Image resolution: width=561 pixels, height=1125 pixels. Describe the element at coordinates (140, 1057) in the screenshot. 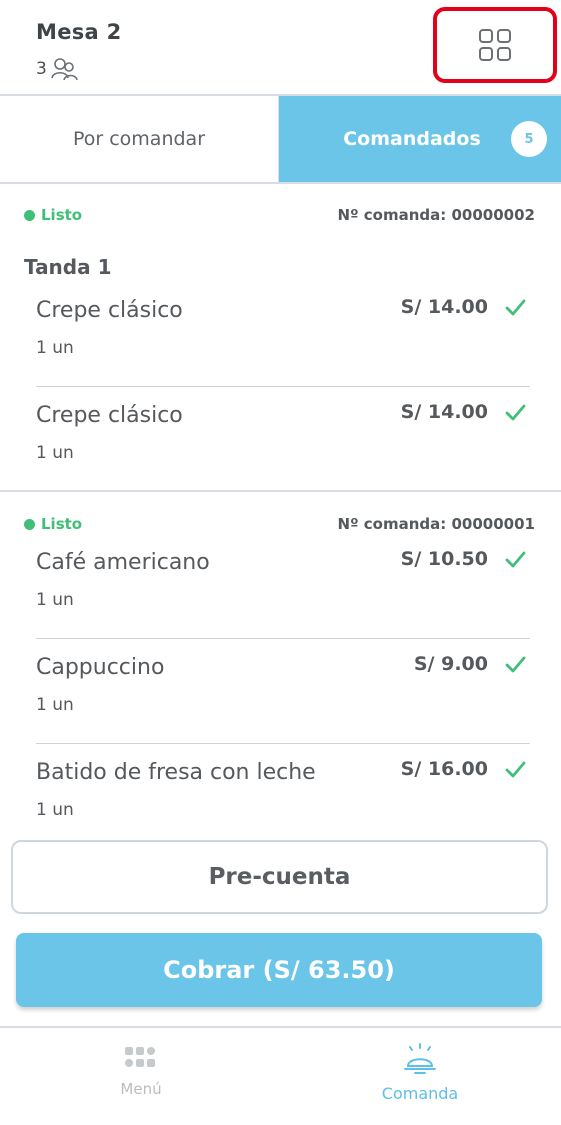

I see `menu-icon` at that location.